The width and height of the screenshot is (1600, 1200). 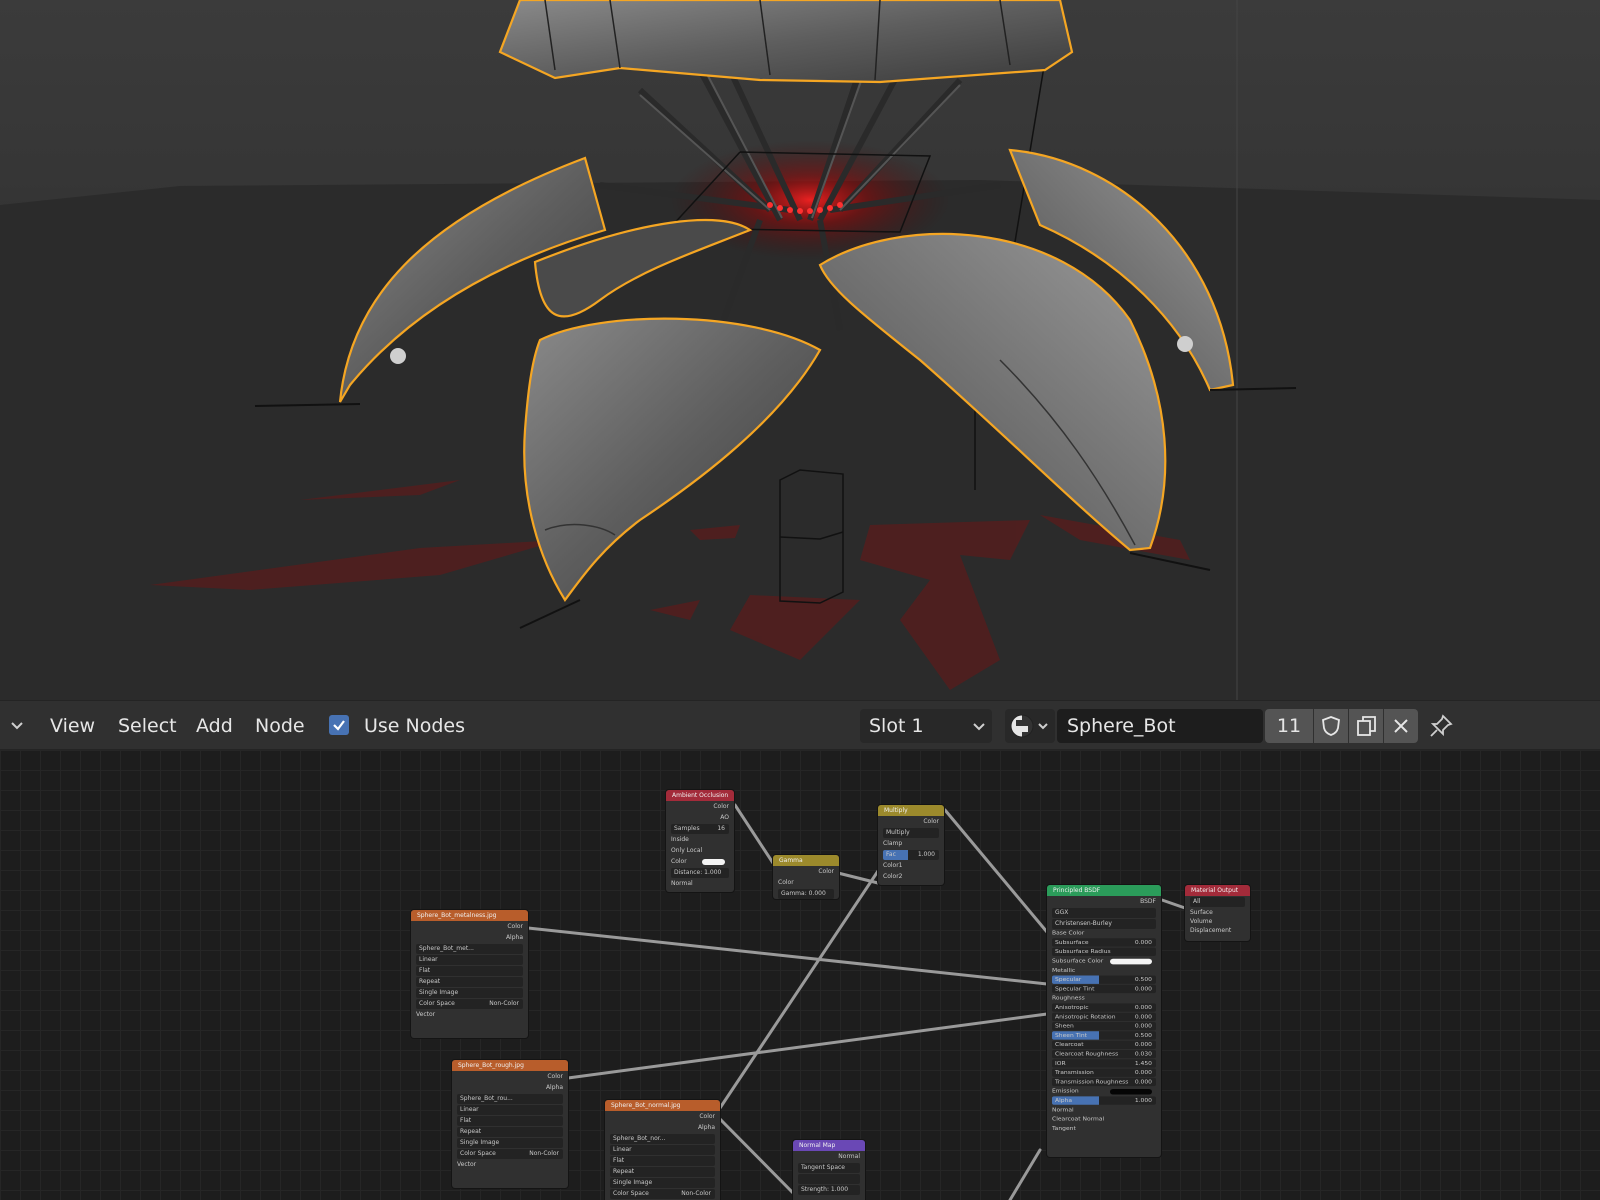 What do you see at coordinates (759, 1157) in the screenshot?
I see `link-normaltex-to-normalmap` at bounding box center [759, 1157].